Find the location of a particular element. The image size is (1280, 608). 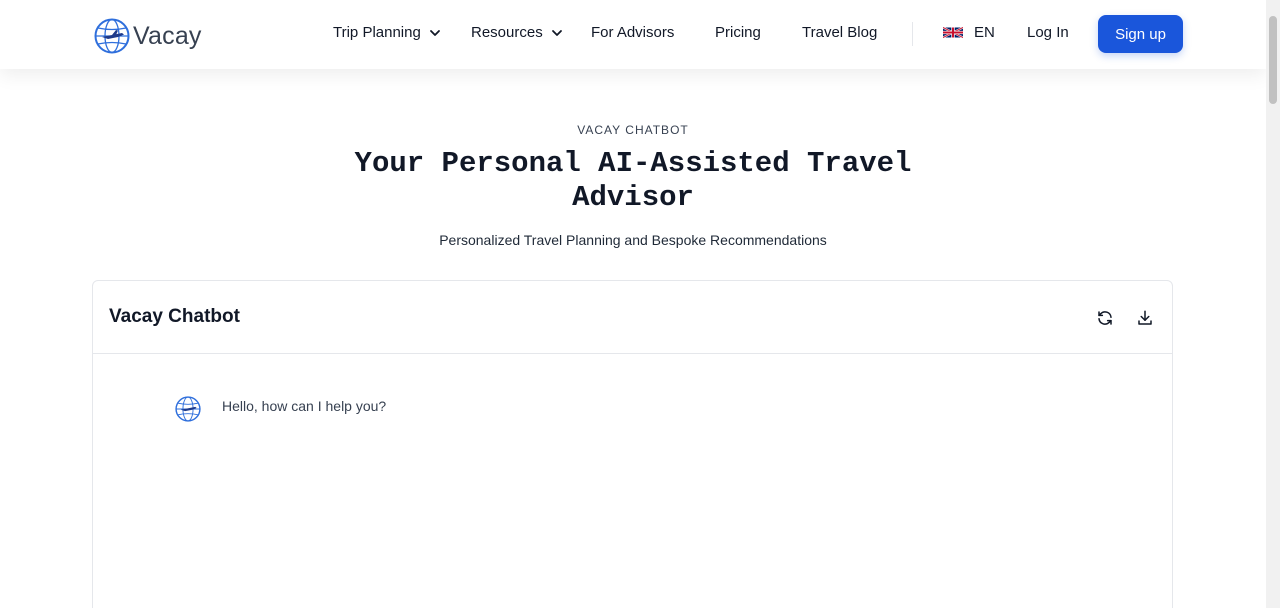

chatbot-header: Vacay Chatbot is located at coordinates (632, 317).